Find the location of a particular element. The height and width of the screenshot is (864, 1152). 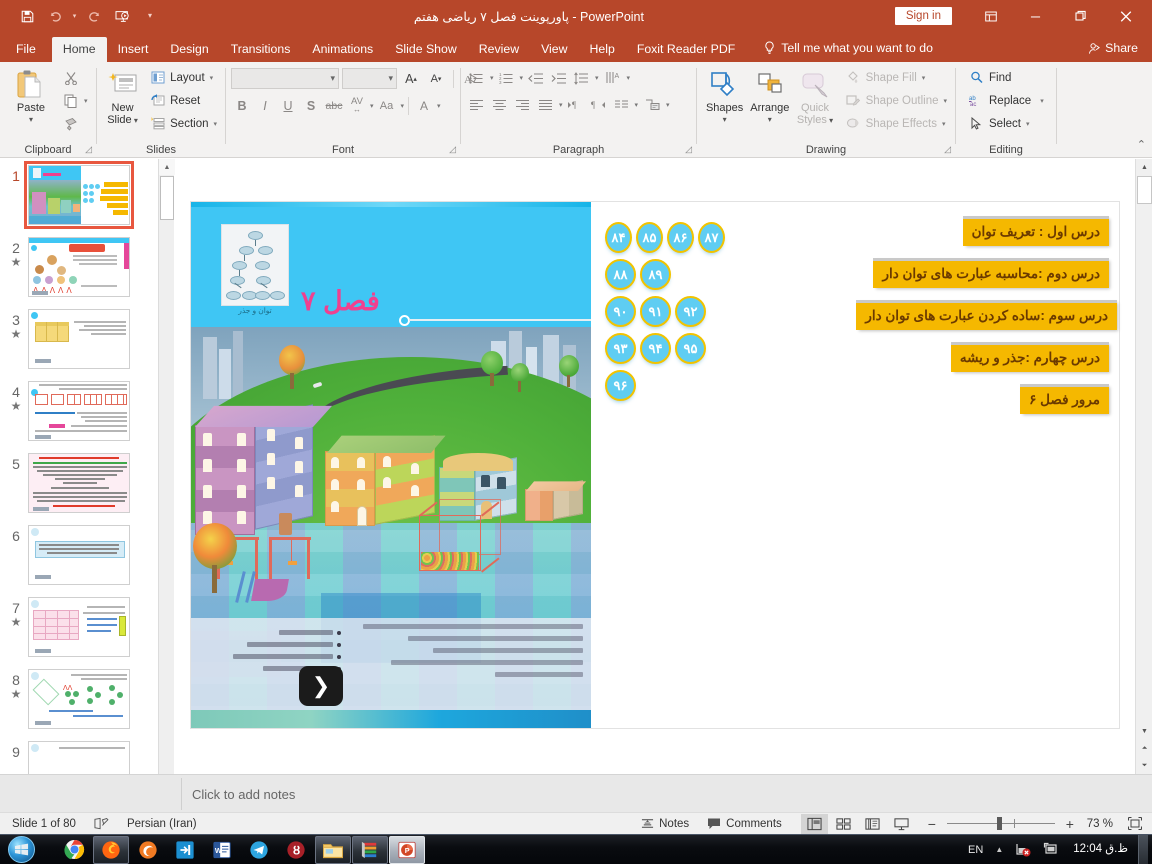

line-spacing-dropdown-icon: ▾ is located at coordinates (597, 78).